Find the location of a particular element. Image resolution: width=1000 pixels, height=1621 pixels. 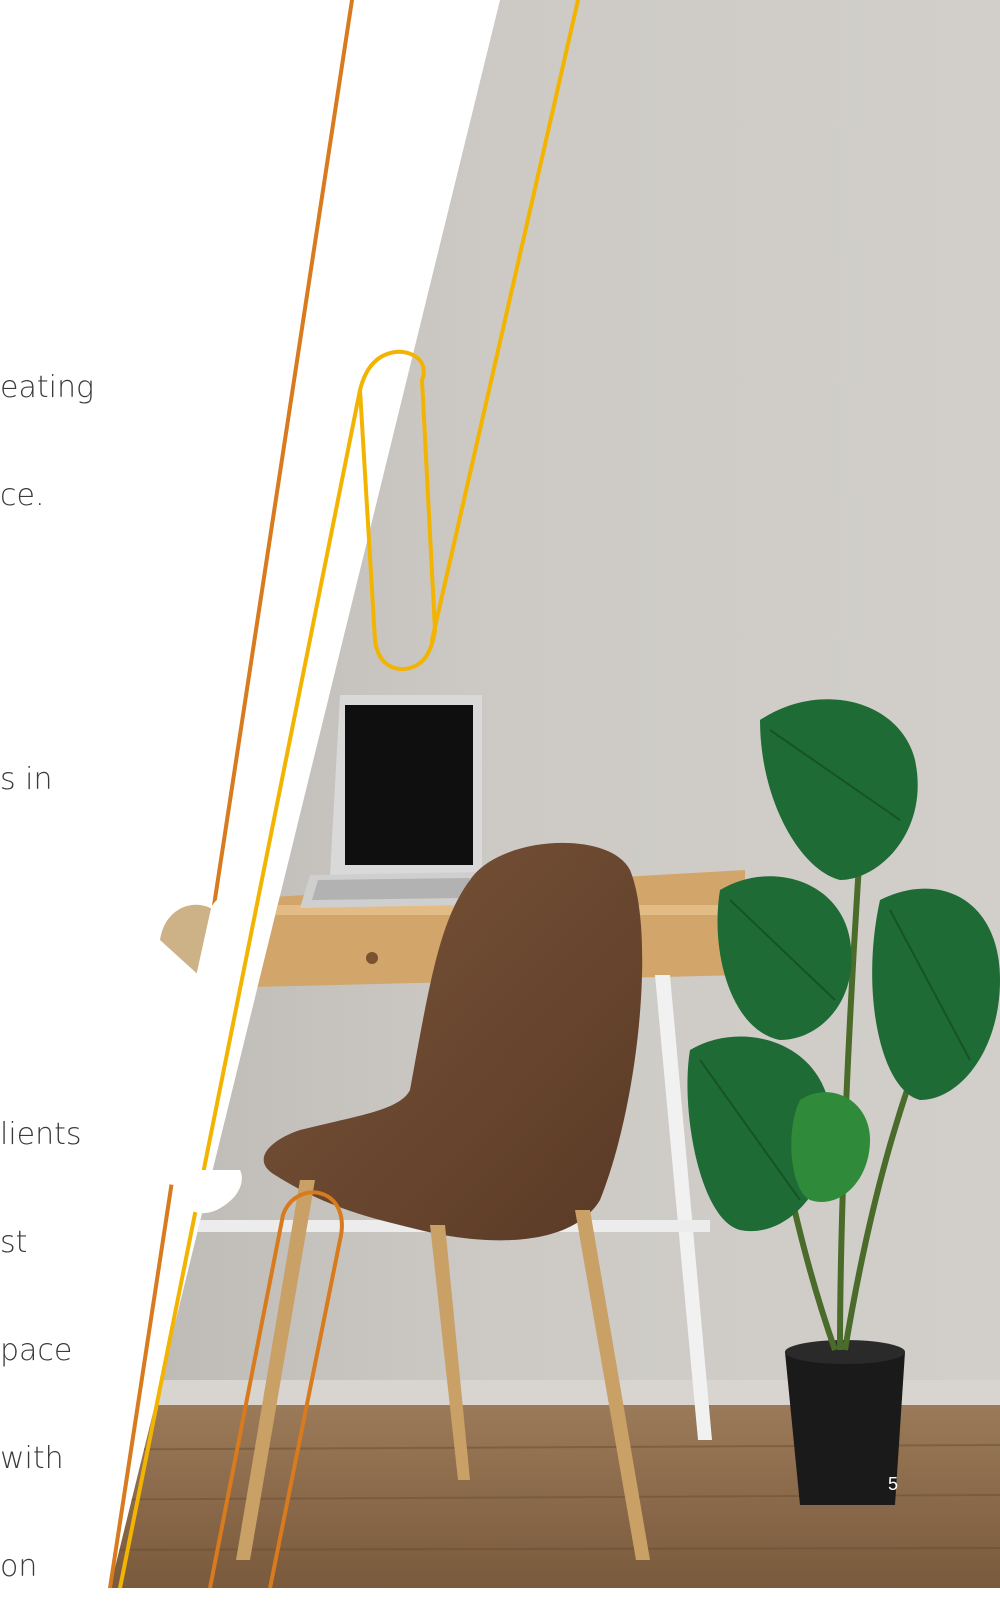

text-line: with is located at coordinates (32, 1458).